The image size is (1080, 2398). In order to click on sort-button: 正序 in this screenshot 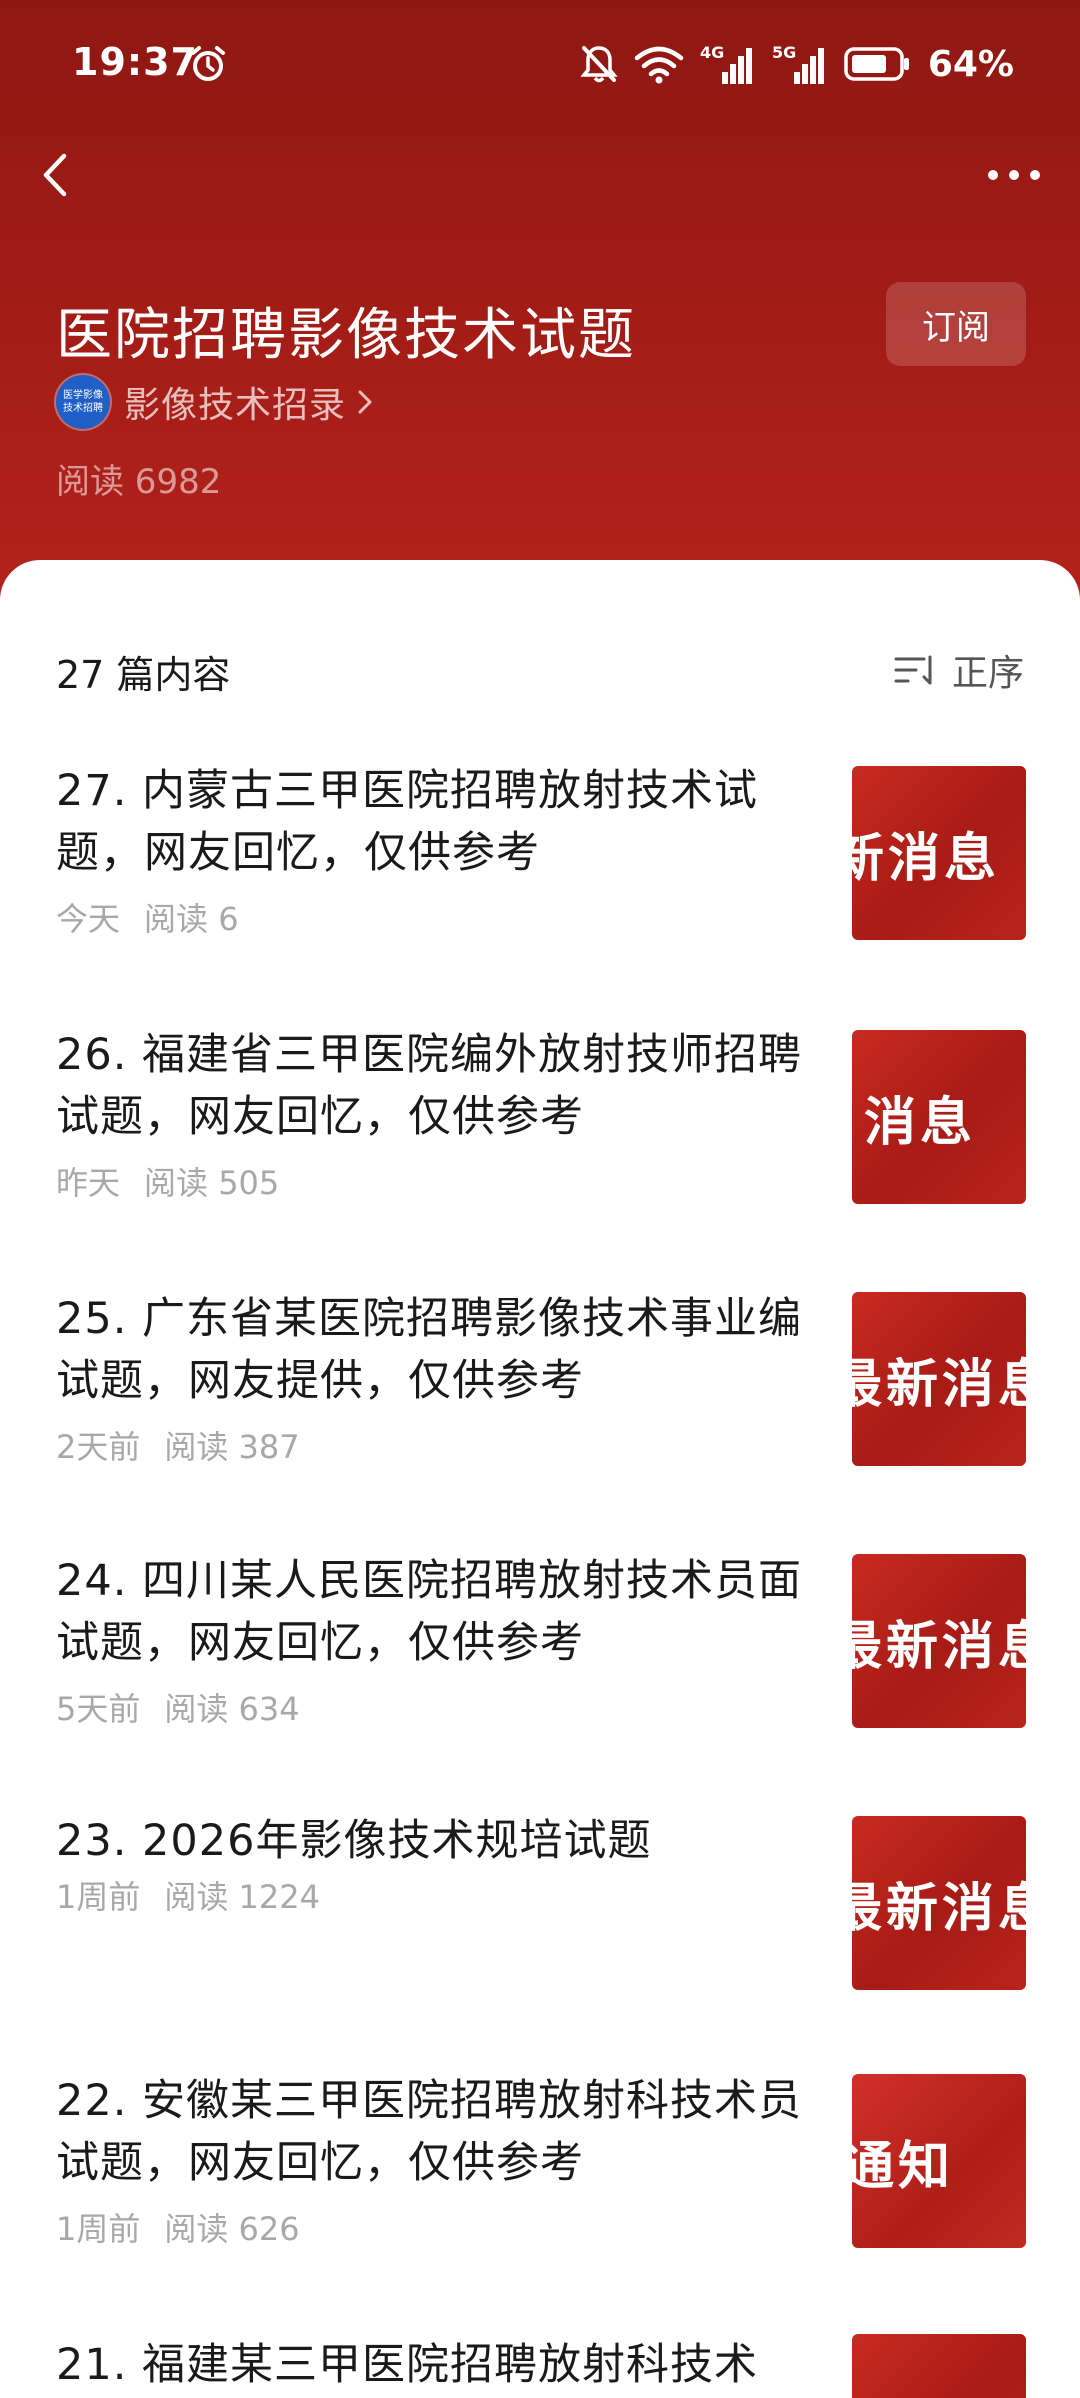, I will do `click(959, 670)`.